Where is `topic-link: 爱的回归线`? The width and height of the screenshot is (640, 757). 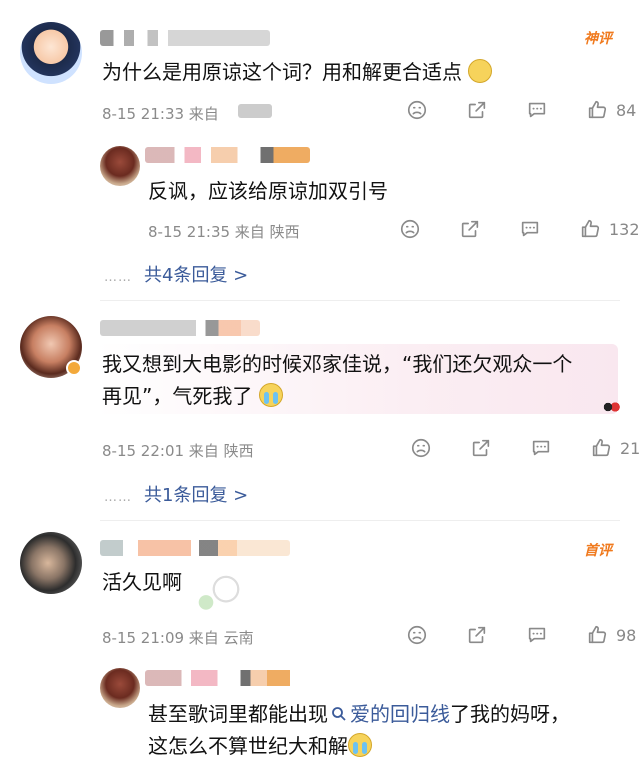 topic-link: 爱的回归线 is located at coordinates (389, 714).